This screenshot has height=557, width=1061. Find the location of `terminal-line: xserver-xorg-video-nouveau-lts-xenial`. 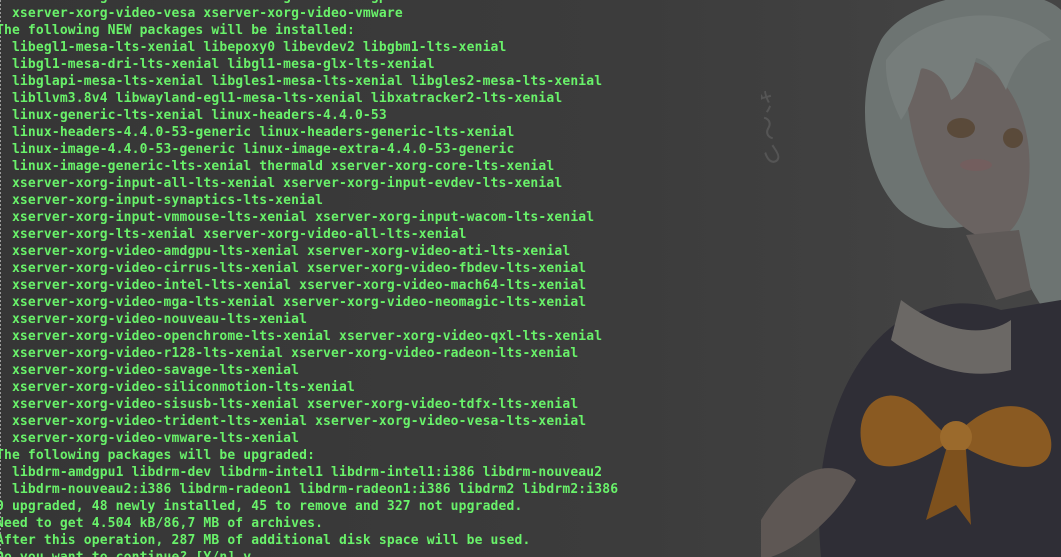

terminal-line: xserver-xorg-video-nouveau-lts-xenial is located at coordinates (154, 319).